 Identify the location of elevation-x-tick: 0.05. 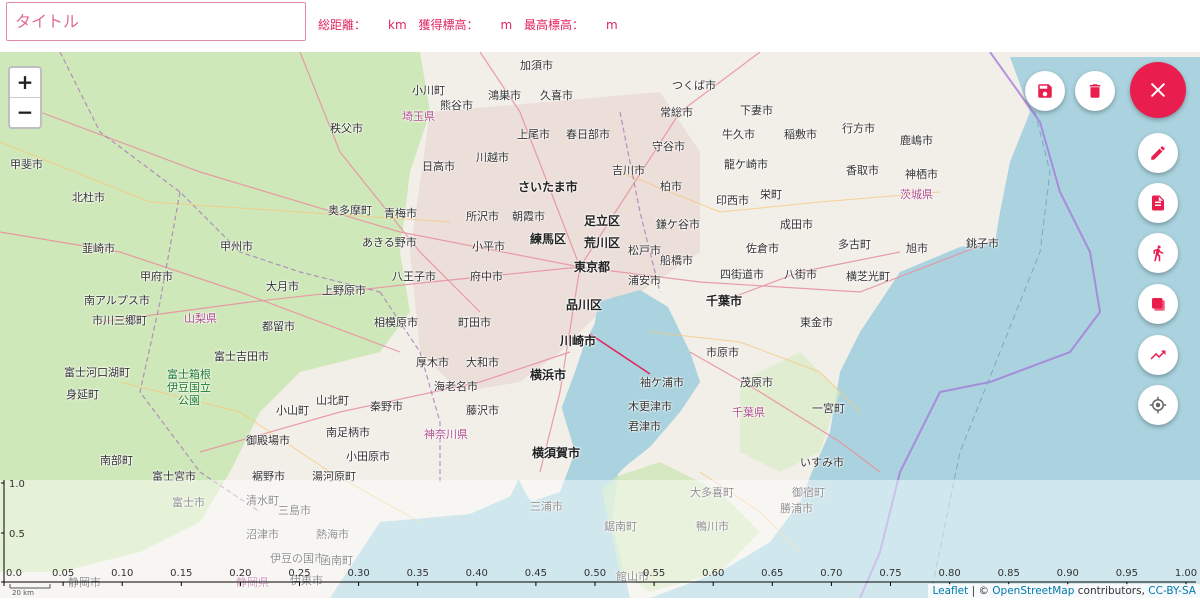
(63, 573).